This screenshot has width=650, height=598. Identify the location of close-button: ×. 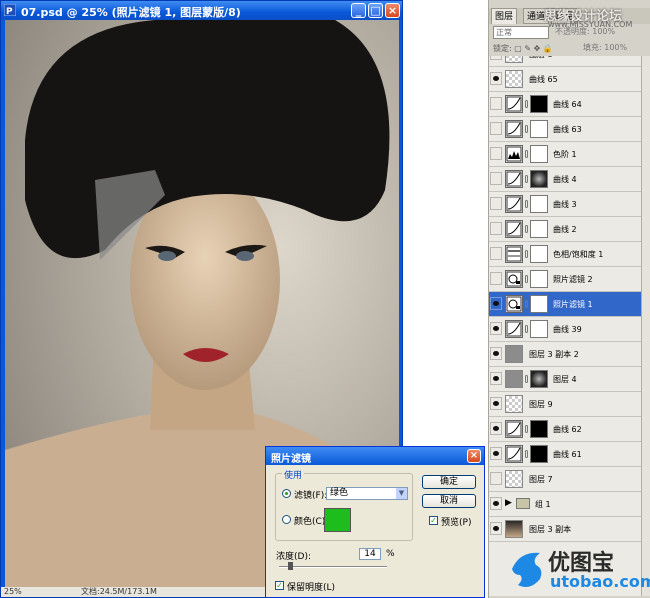
(392, 10).